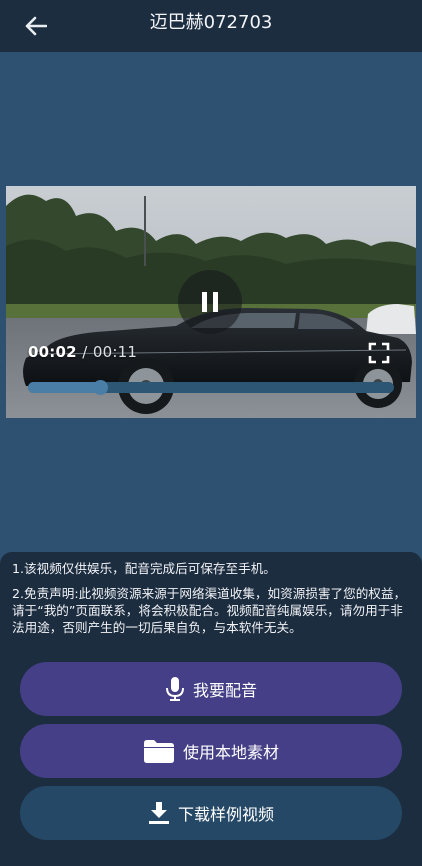 Image resolution: width=422 pixels, height=866 pixels. I want to click on download-icon, so click(159, 813).